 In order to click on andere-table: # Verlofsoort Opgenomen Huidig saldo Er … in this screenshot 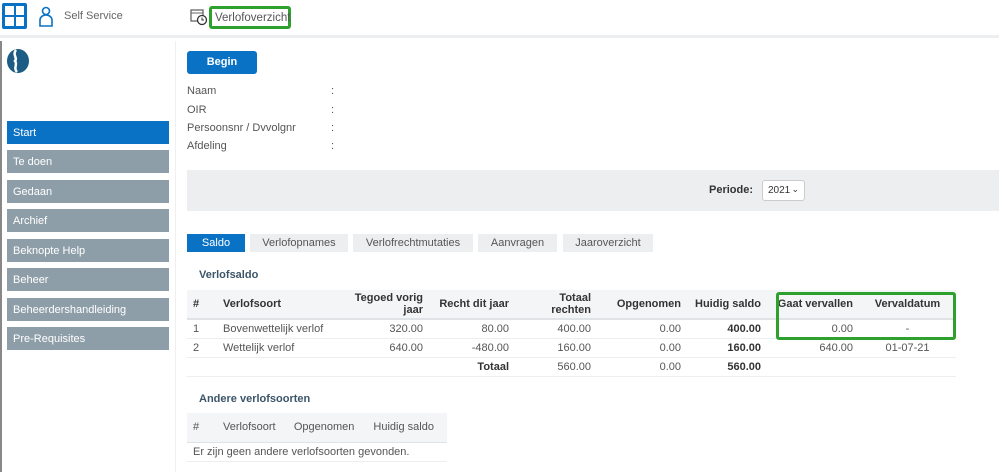, I will do `click(317, 437)`.